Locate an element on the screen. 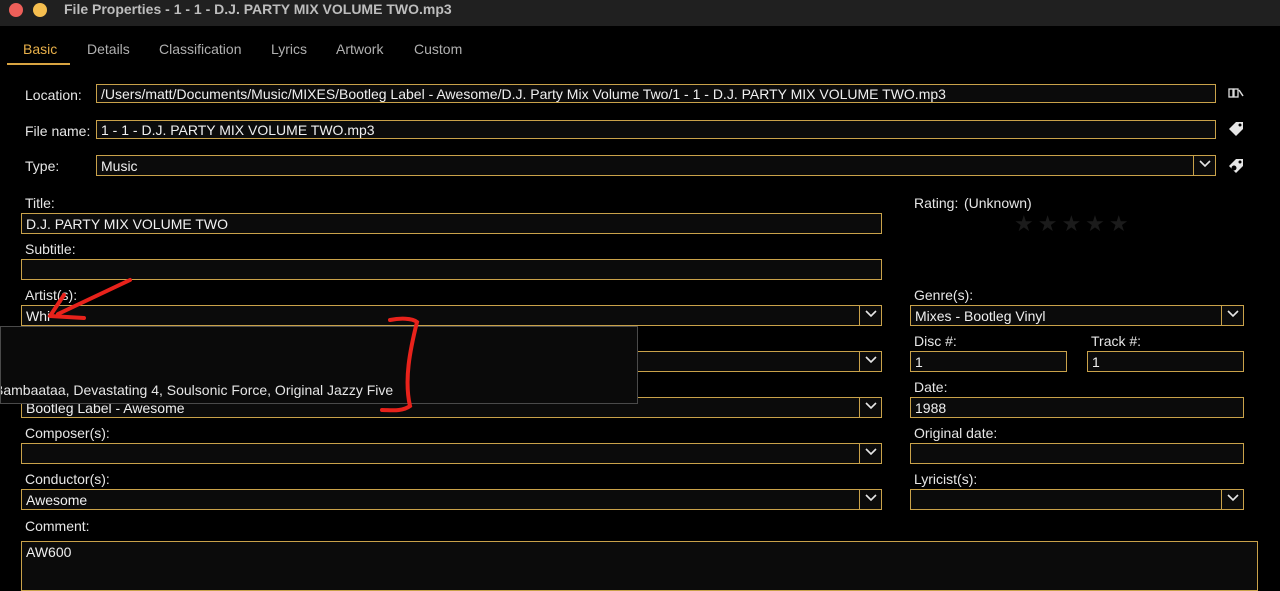  close-window-button is located at coordinates (16, 10).